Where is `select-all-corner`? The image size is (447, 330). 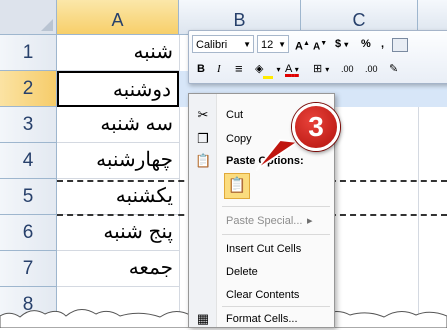 select-all-corner is located at coordinates (28, 17).